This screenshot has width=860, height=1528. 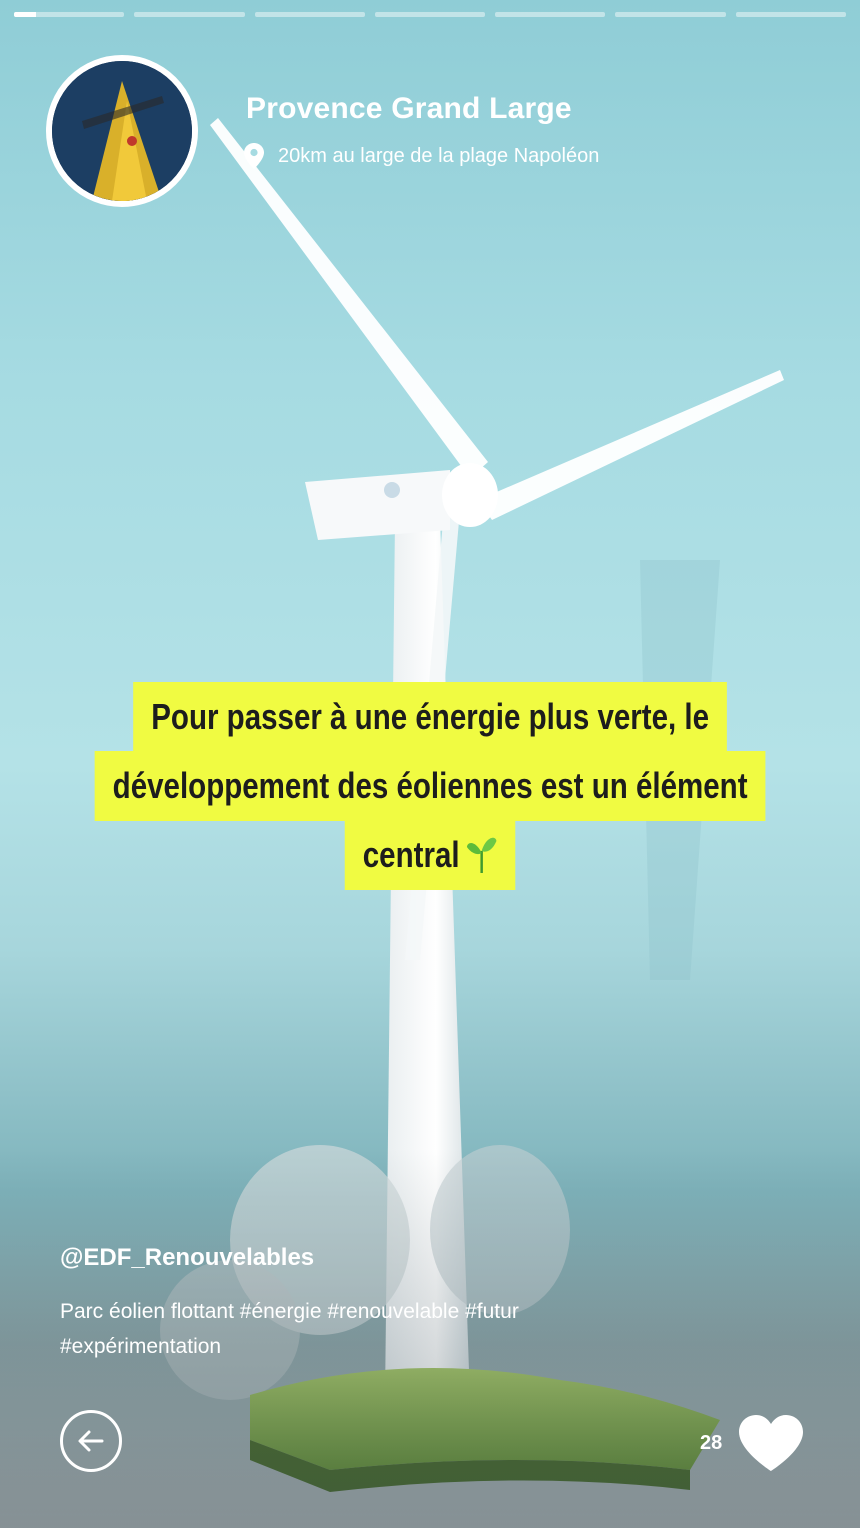 I want to click on turbine-tower-photo, so click(x=122, y=131).